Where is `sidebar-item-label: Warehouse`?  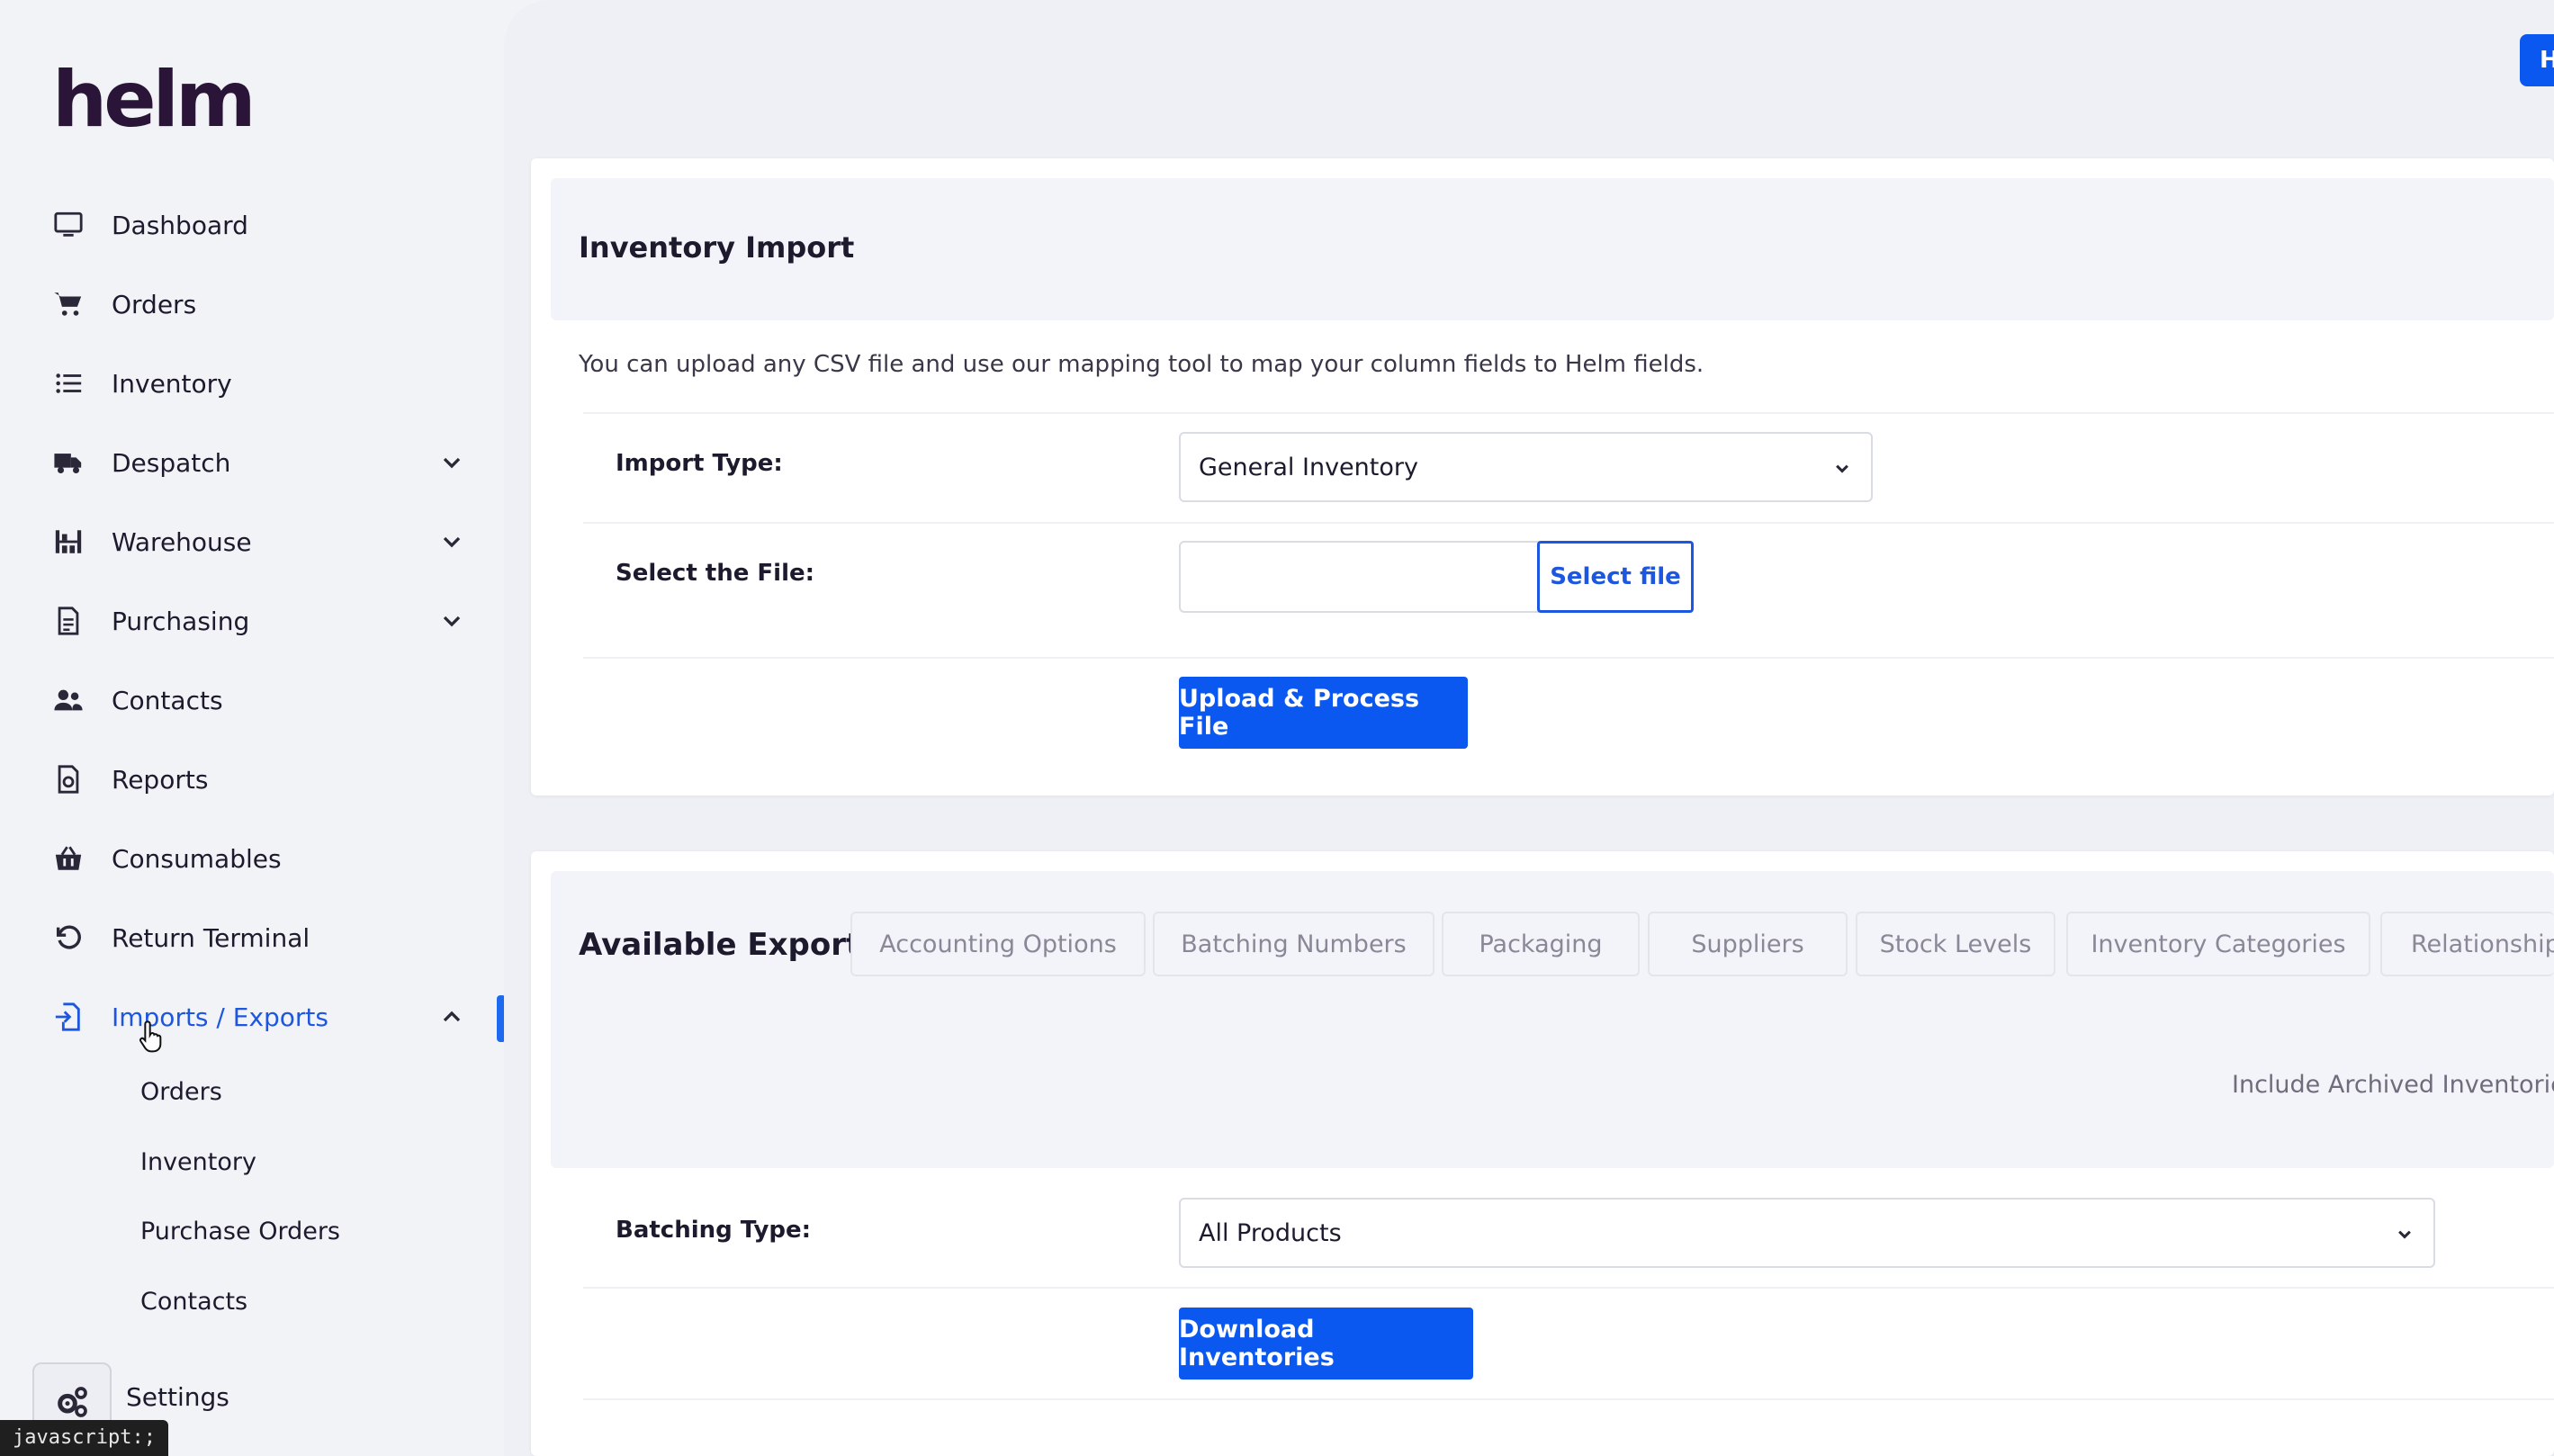
sidebar-item-label: Warehouse is located at coordinates (182, 541).